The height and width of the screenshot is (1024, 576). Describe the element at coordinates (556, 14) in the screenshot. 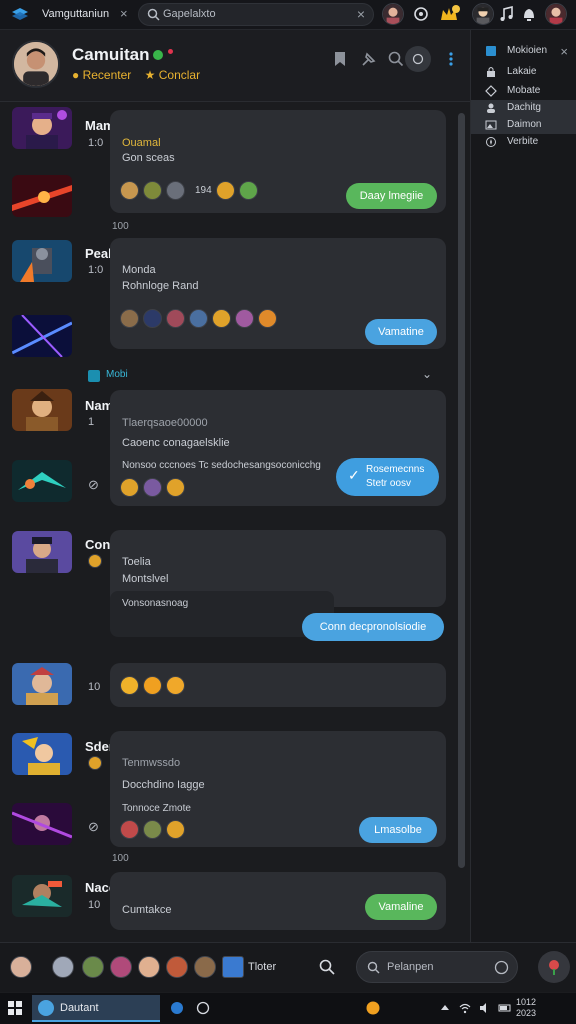

I see `account-avatar-icon` at that location.